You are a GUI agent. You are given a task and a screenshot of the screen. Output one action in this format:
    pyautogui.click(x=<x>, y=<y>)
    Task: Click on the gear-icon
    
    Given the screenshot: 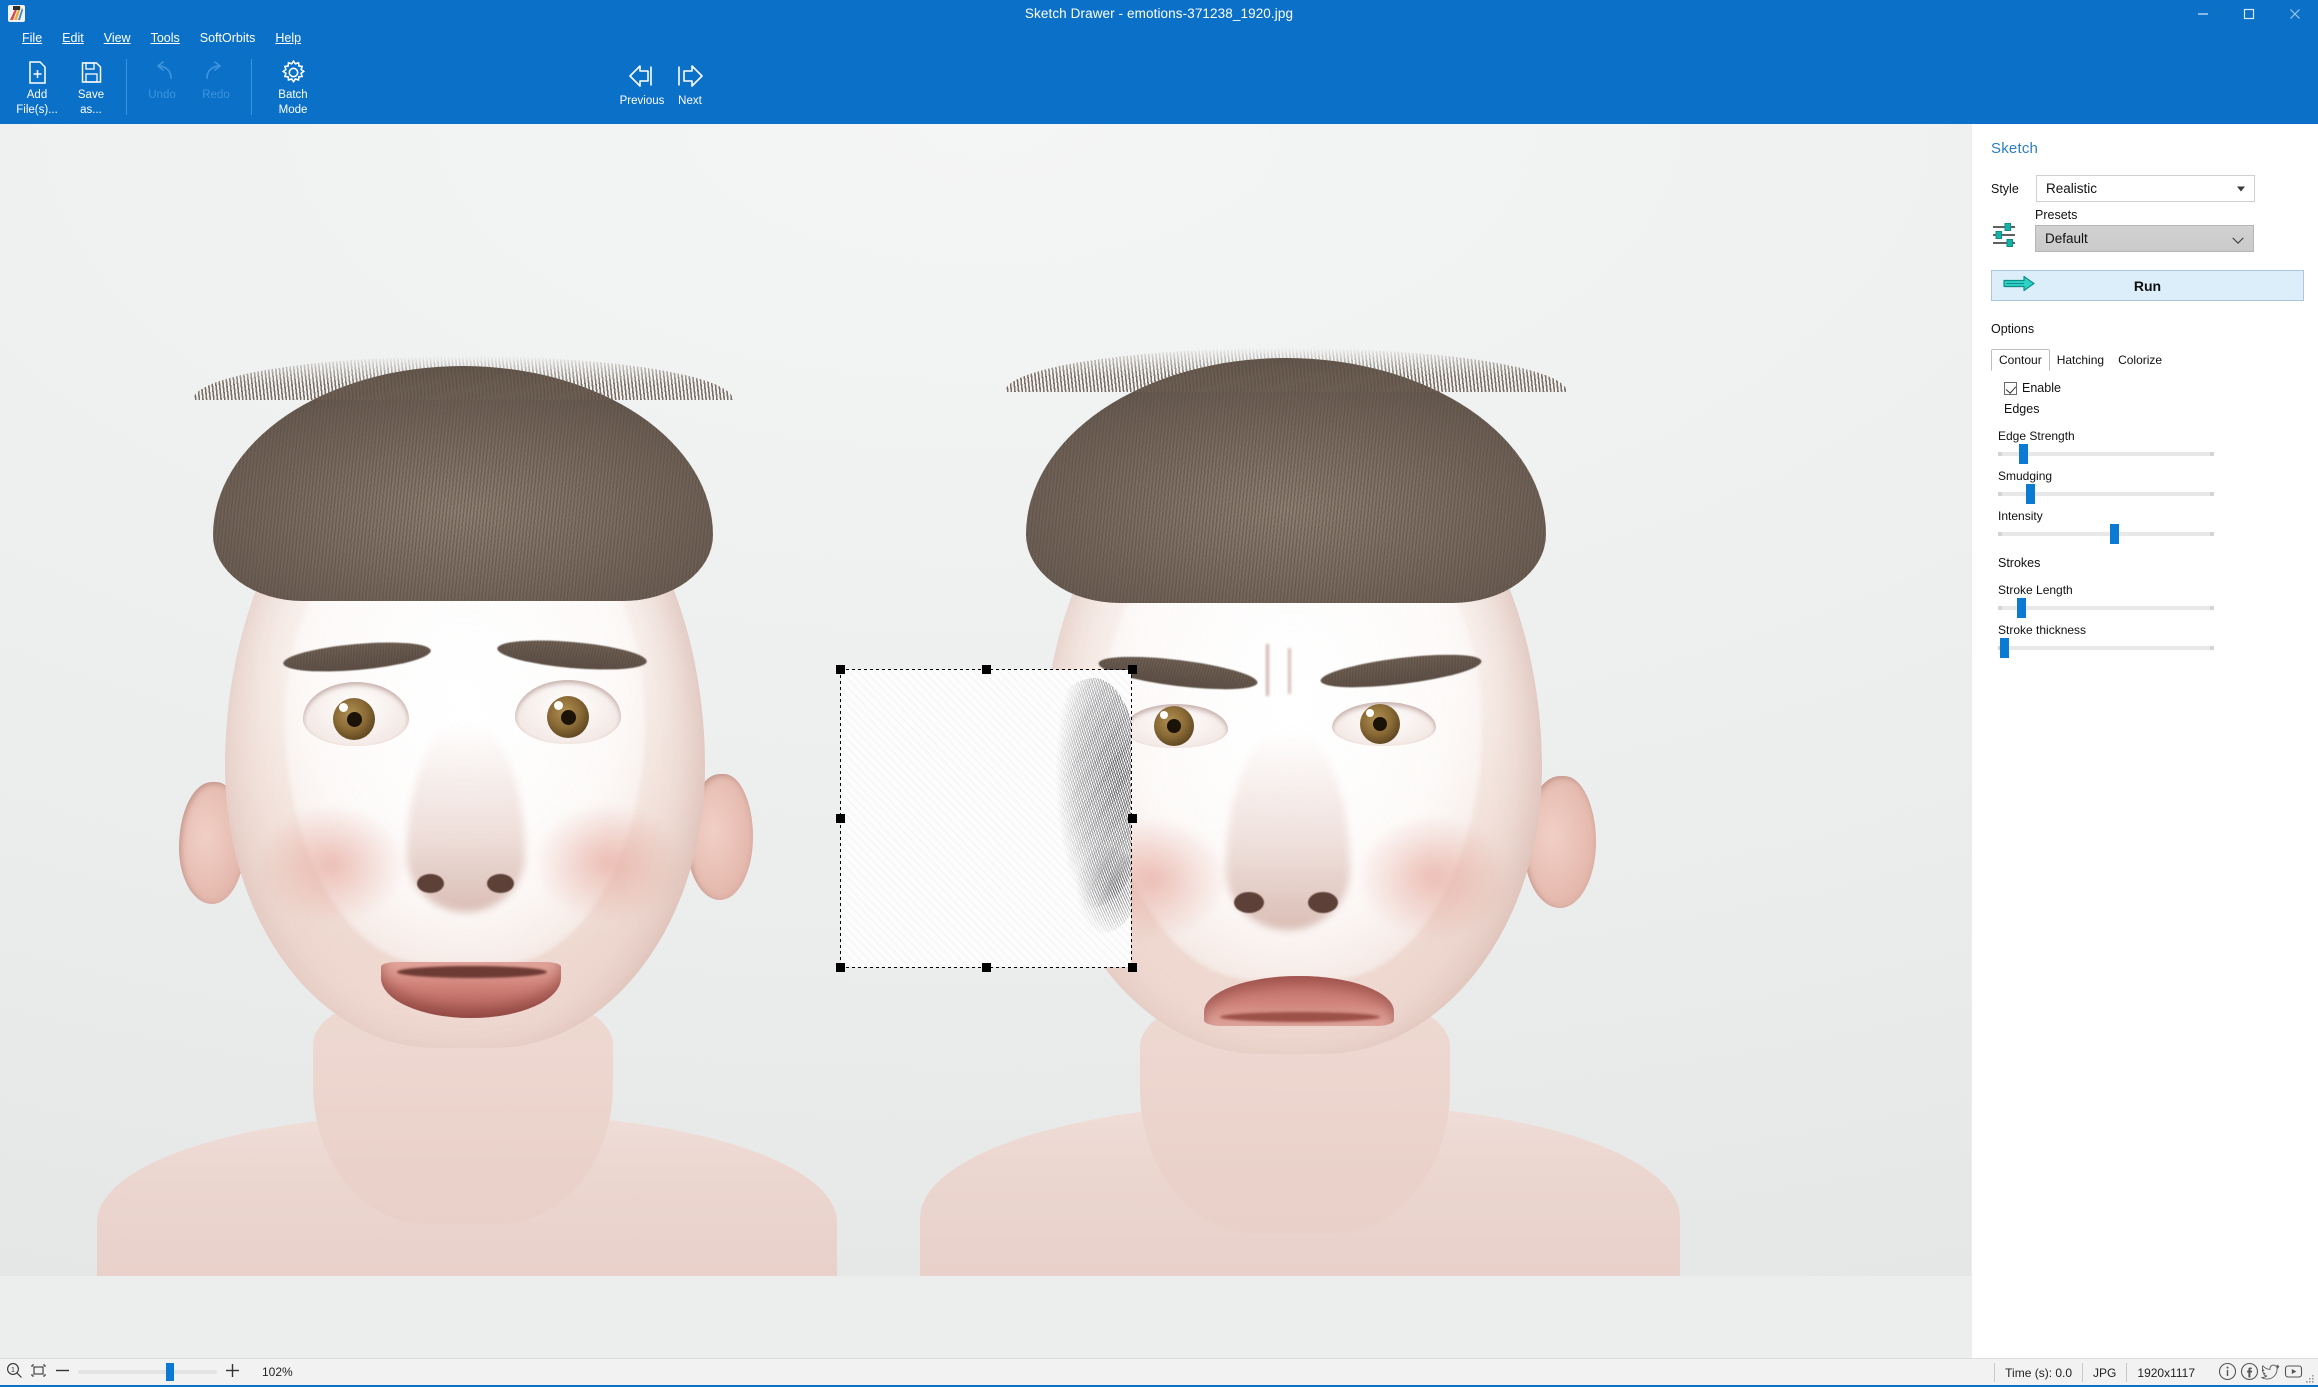 What is the action you would take?
    pyautogui.click(x=293, y=72)
    